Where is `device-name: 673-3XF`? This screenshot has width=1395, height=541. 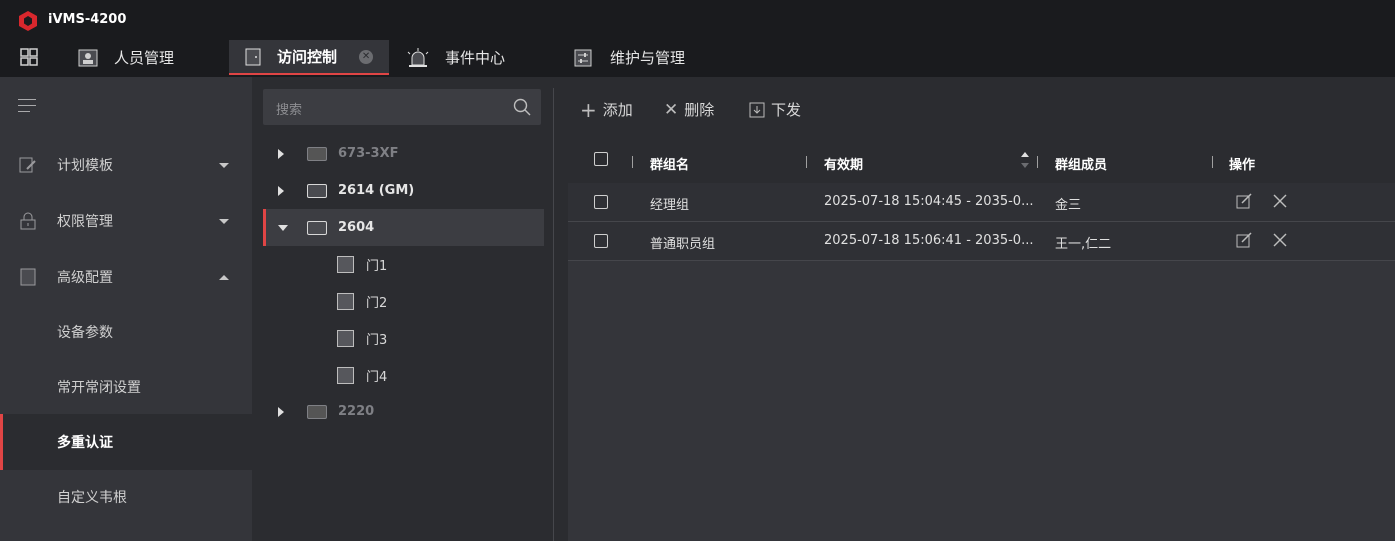
device-name: 673-3XF is located at coordinates (368, 153).